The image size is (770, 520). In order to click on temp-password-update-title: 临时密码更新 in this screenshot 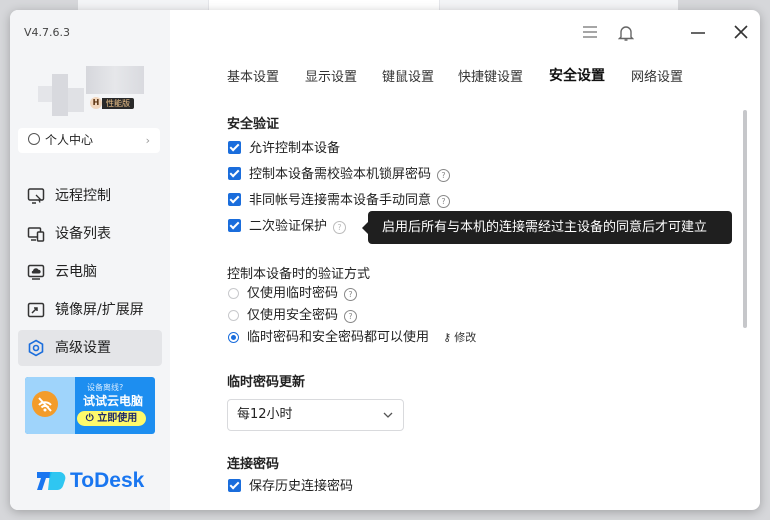, I will do `click(266, 382)`.